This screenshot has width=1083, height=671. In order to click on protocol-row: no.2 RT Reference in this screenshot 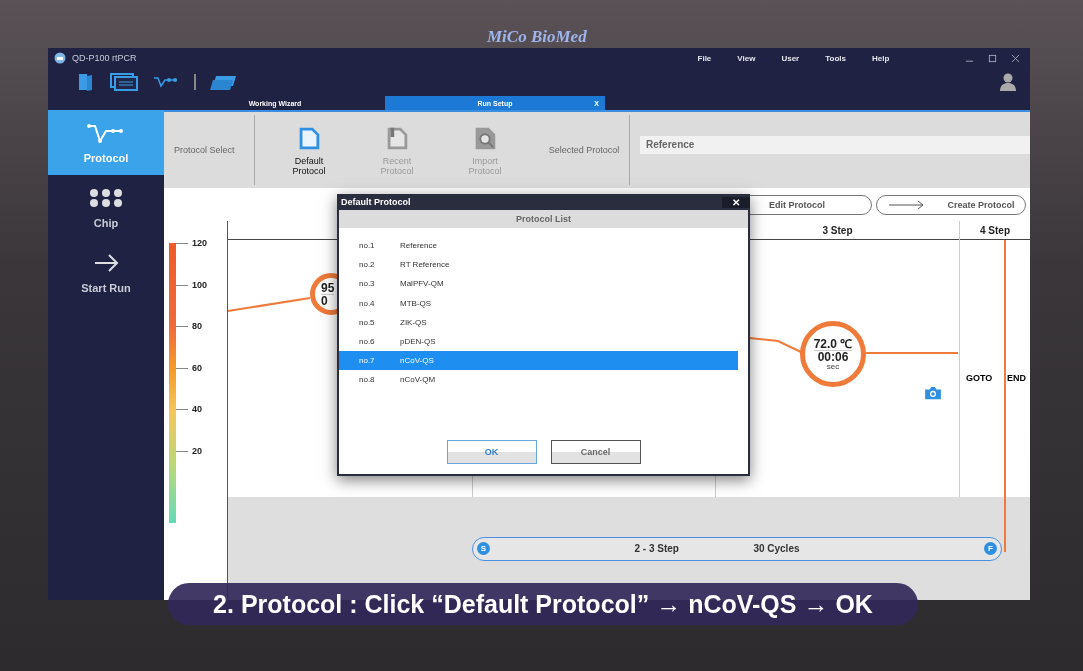, I will do `click(538, 265)`.